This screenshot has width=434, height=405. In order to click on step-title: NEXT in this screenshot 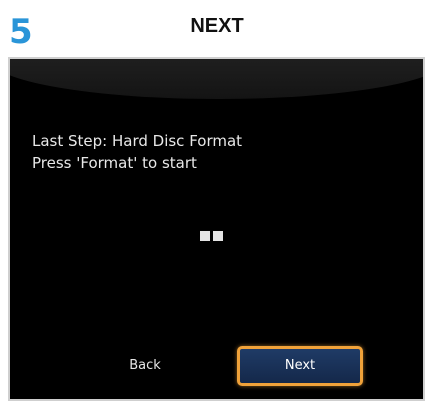, I will do `click(217, 26)`.